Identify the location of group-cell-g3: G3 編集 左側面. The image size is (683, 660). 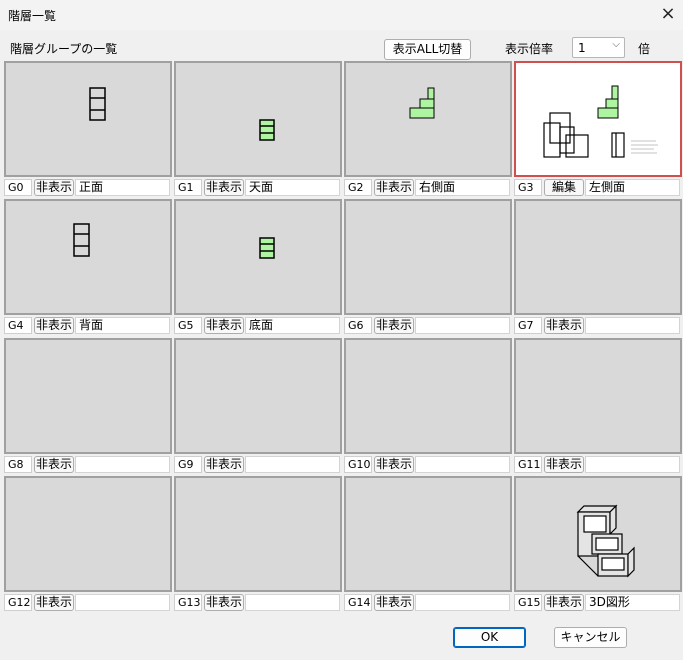
(598, 129).